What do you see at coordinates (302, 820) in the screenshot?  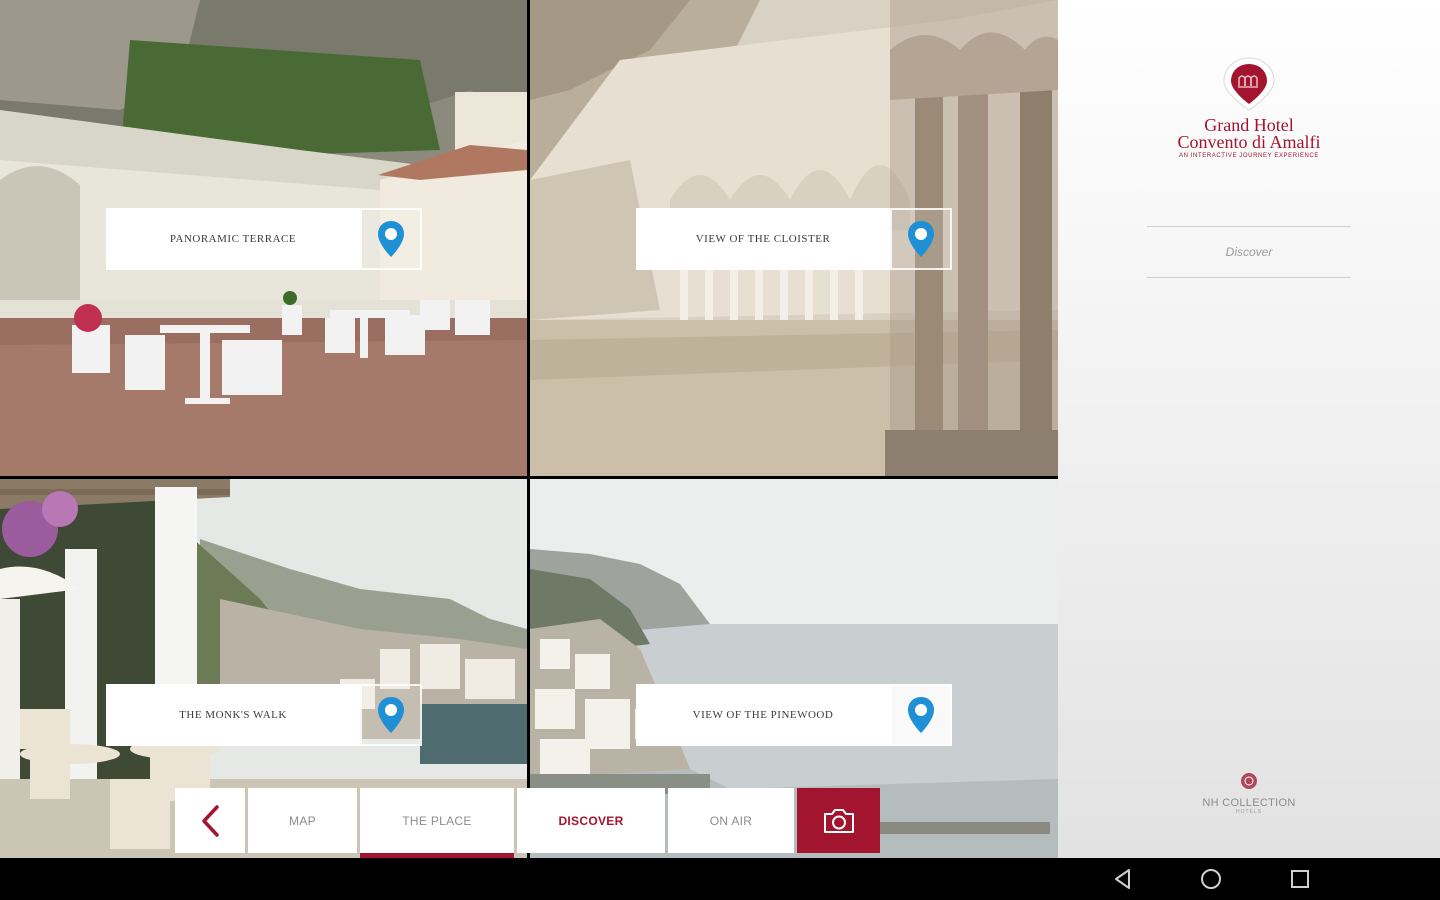 I see `nav-map: MAP` at bounding box center [302, 820].